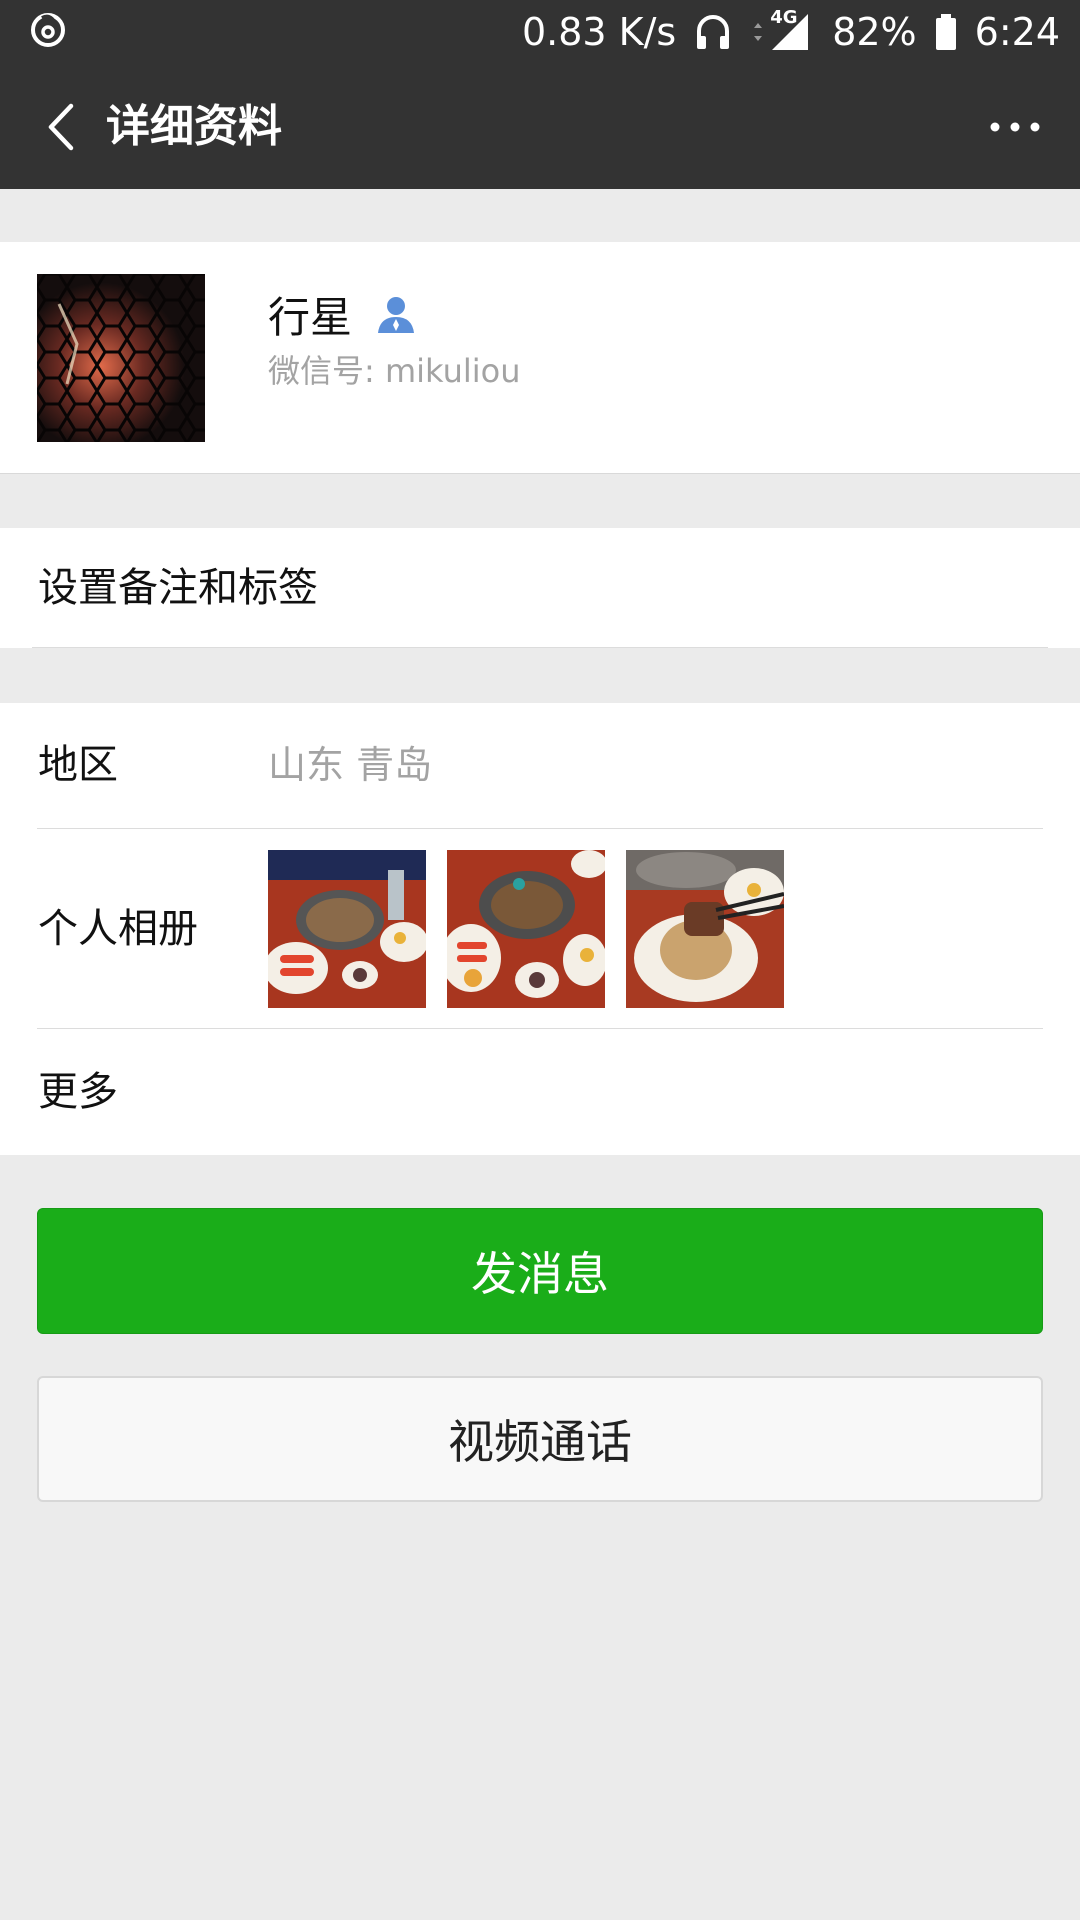 The image size is (1080, 1920). I want to click on remark-tag-row: 设置备注和标签, so click(540, 588).